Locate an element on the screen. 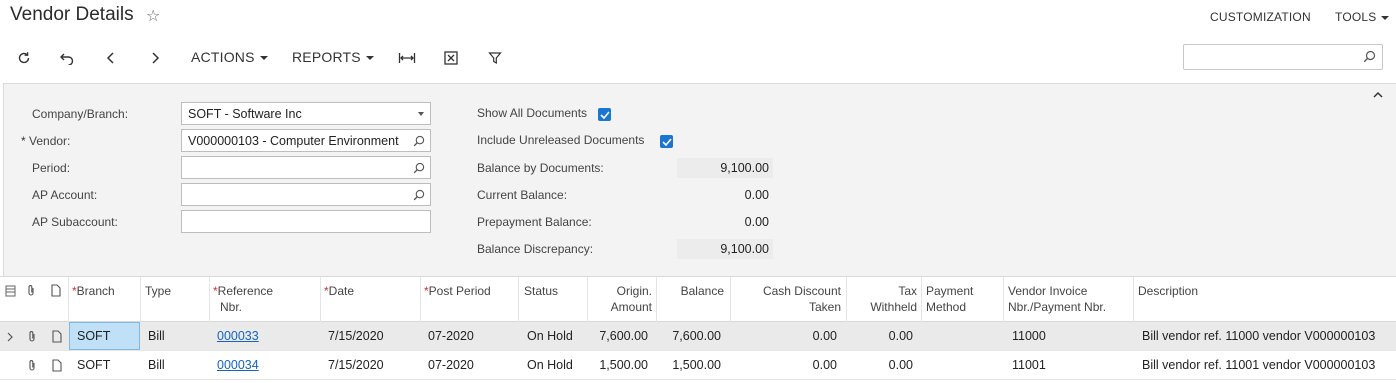 This screenshot has height=383, width=1396. col-post-period-label: Post Period is located at coordinates (459, 291).